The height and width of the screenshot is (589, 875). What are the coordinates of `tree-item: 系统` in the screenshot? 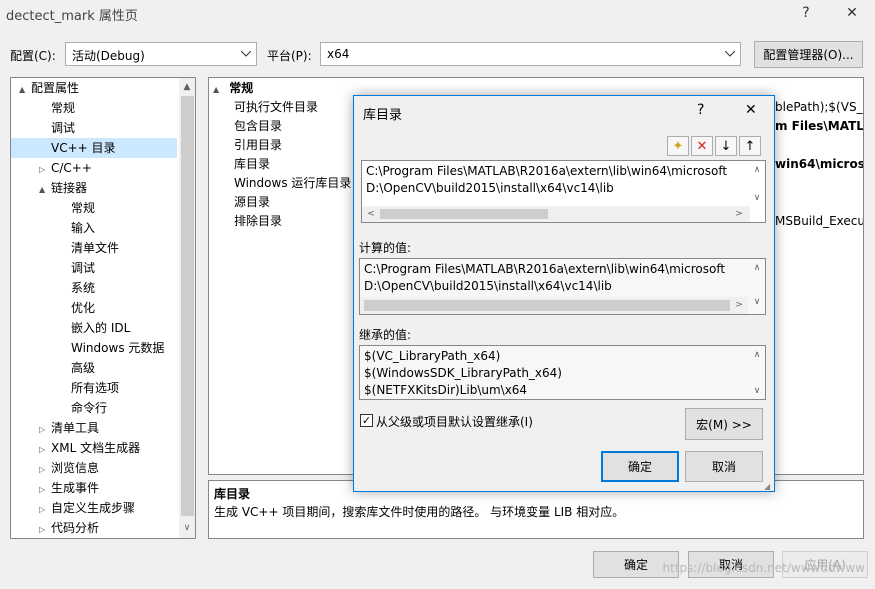 It's located at (94, 288).